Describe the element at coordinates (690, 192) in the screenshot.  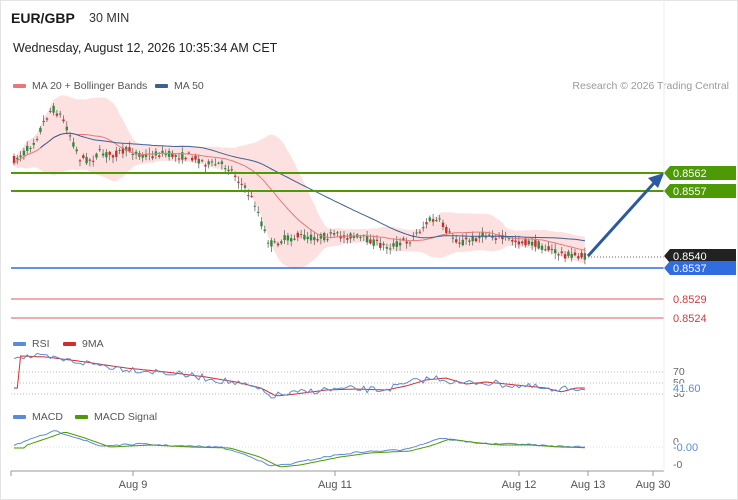
I see `price-tag-label: 0.8557` at that location.